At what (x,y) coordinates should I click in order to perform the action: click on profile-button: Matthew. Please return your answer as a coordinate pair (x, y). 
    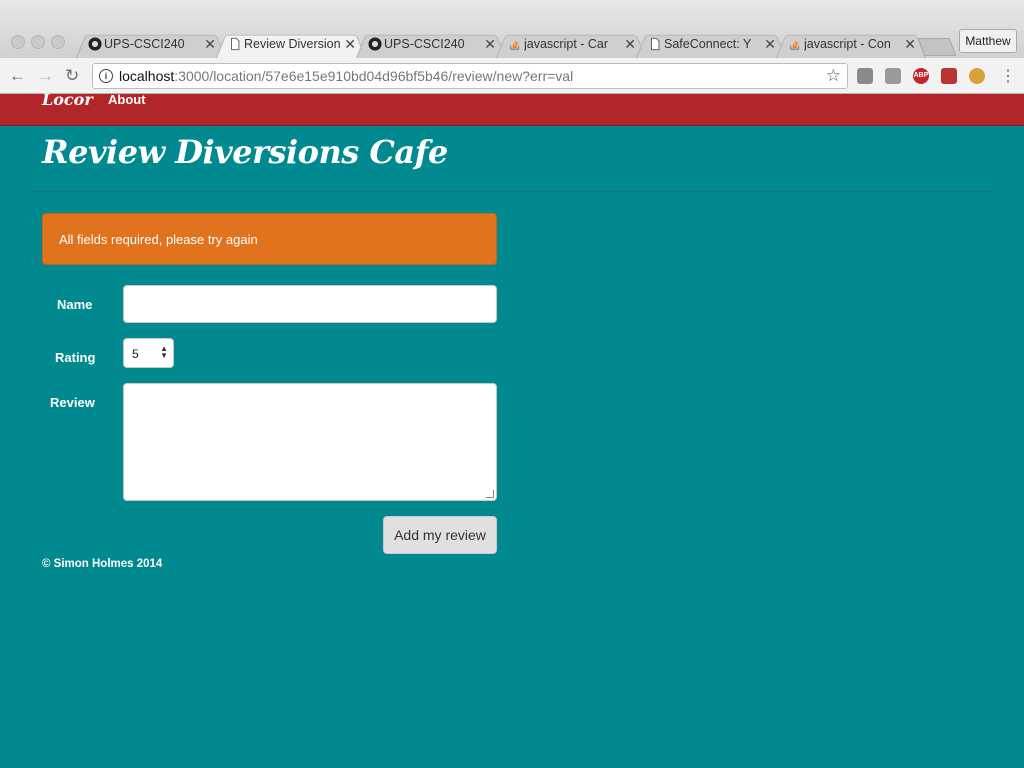
    Looking at the image, I should click on (988, 41).